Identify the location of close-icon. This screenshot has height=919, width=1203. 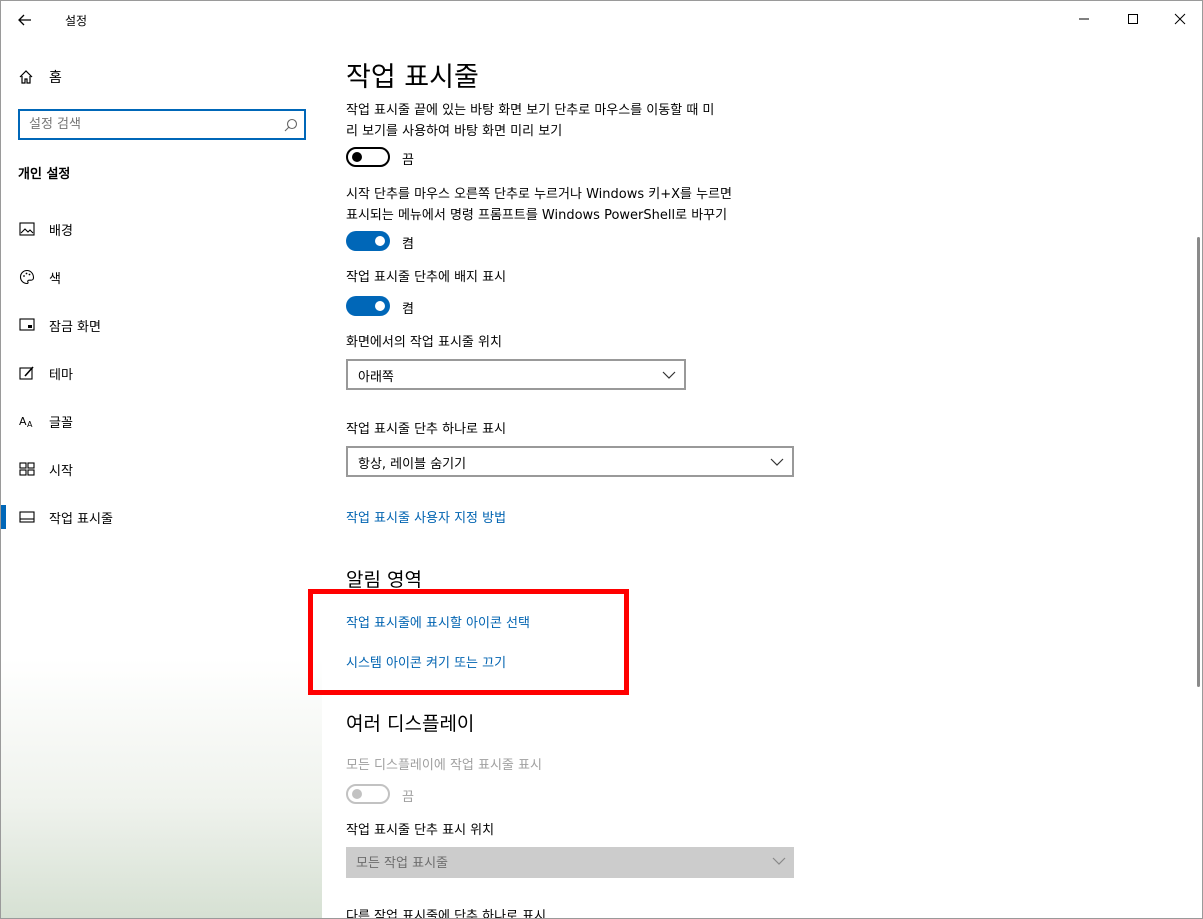
(1180, 19).